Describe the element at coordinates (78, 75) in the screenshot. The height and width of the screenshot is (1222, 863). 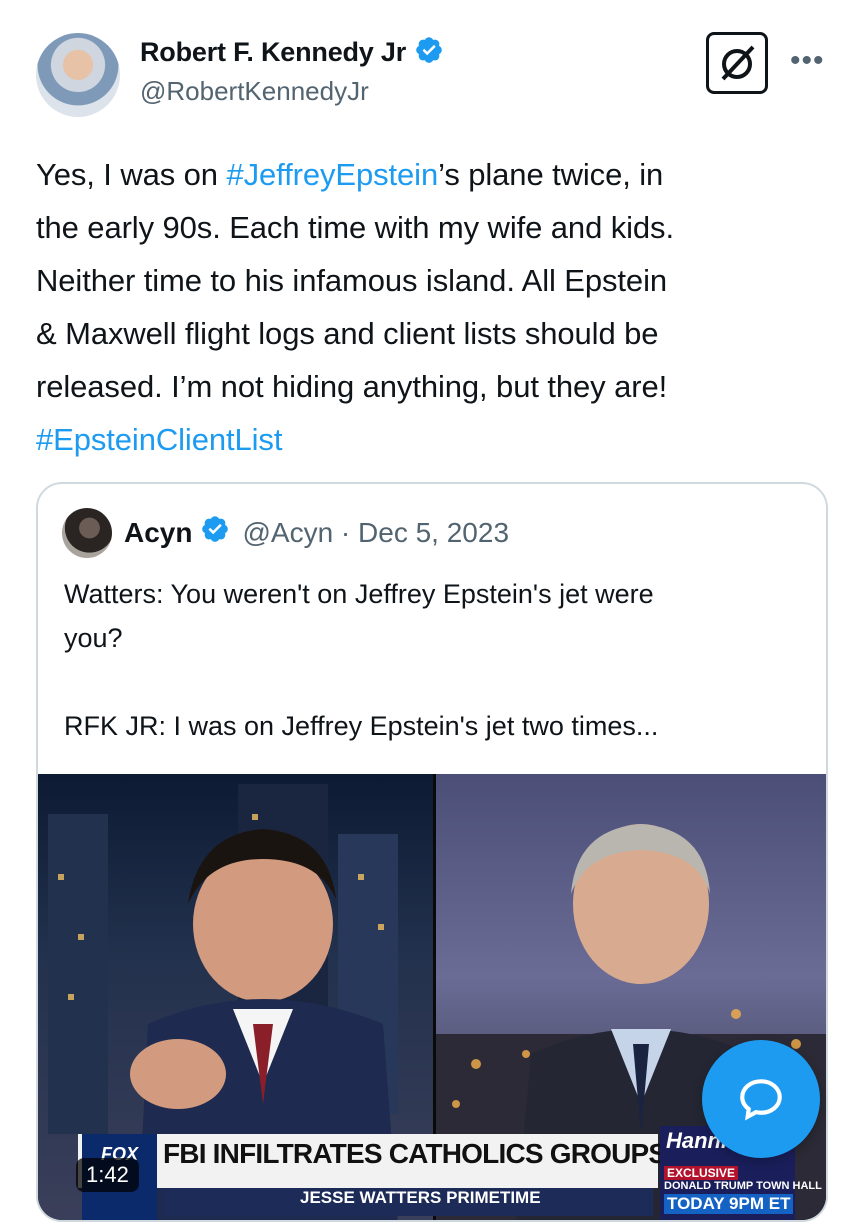
I see `author-avatar` at that location.